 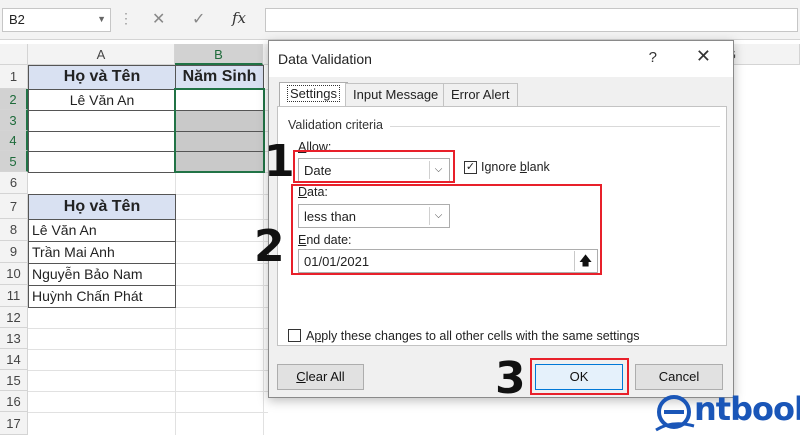 I want to click on tab-error-alert: Error Alert, so click(x=480, y=94).